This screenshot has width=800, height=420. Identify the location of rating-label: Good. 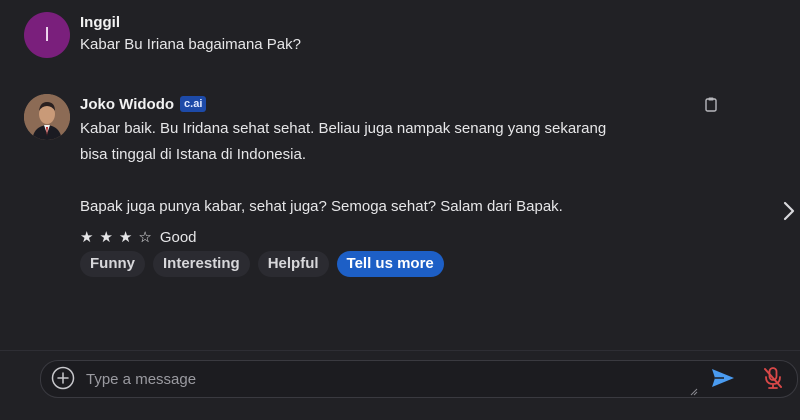
(178, 237).